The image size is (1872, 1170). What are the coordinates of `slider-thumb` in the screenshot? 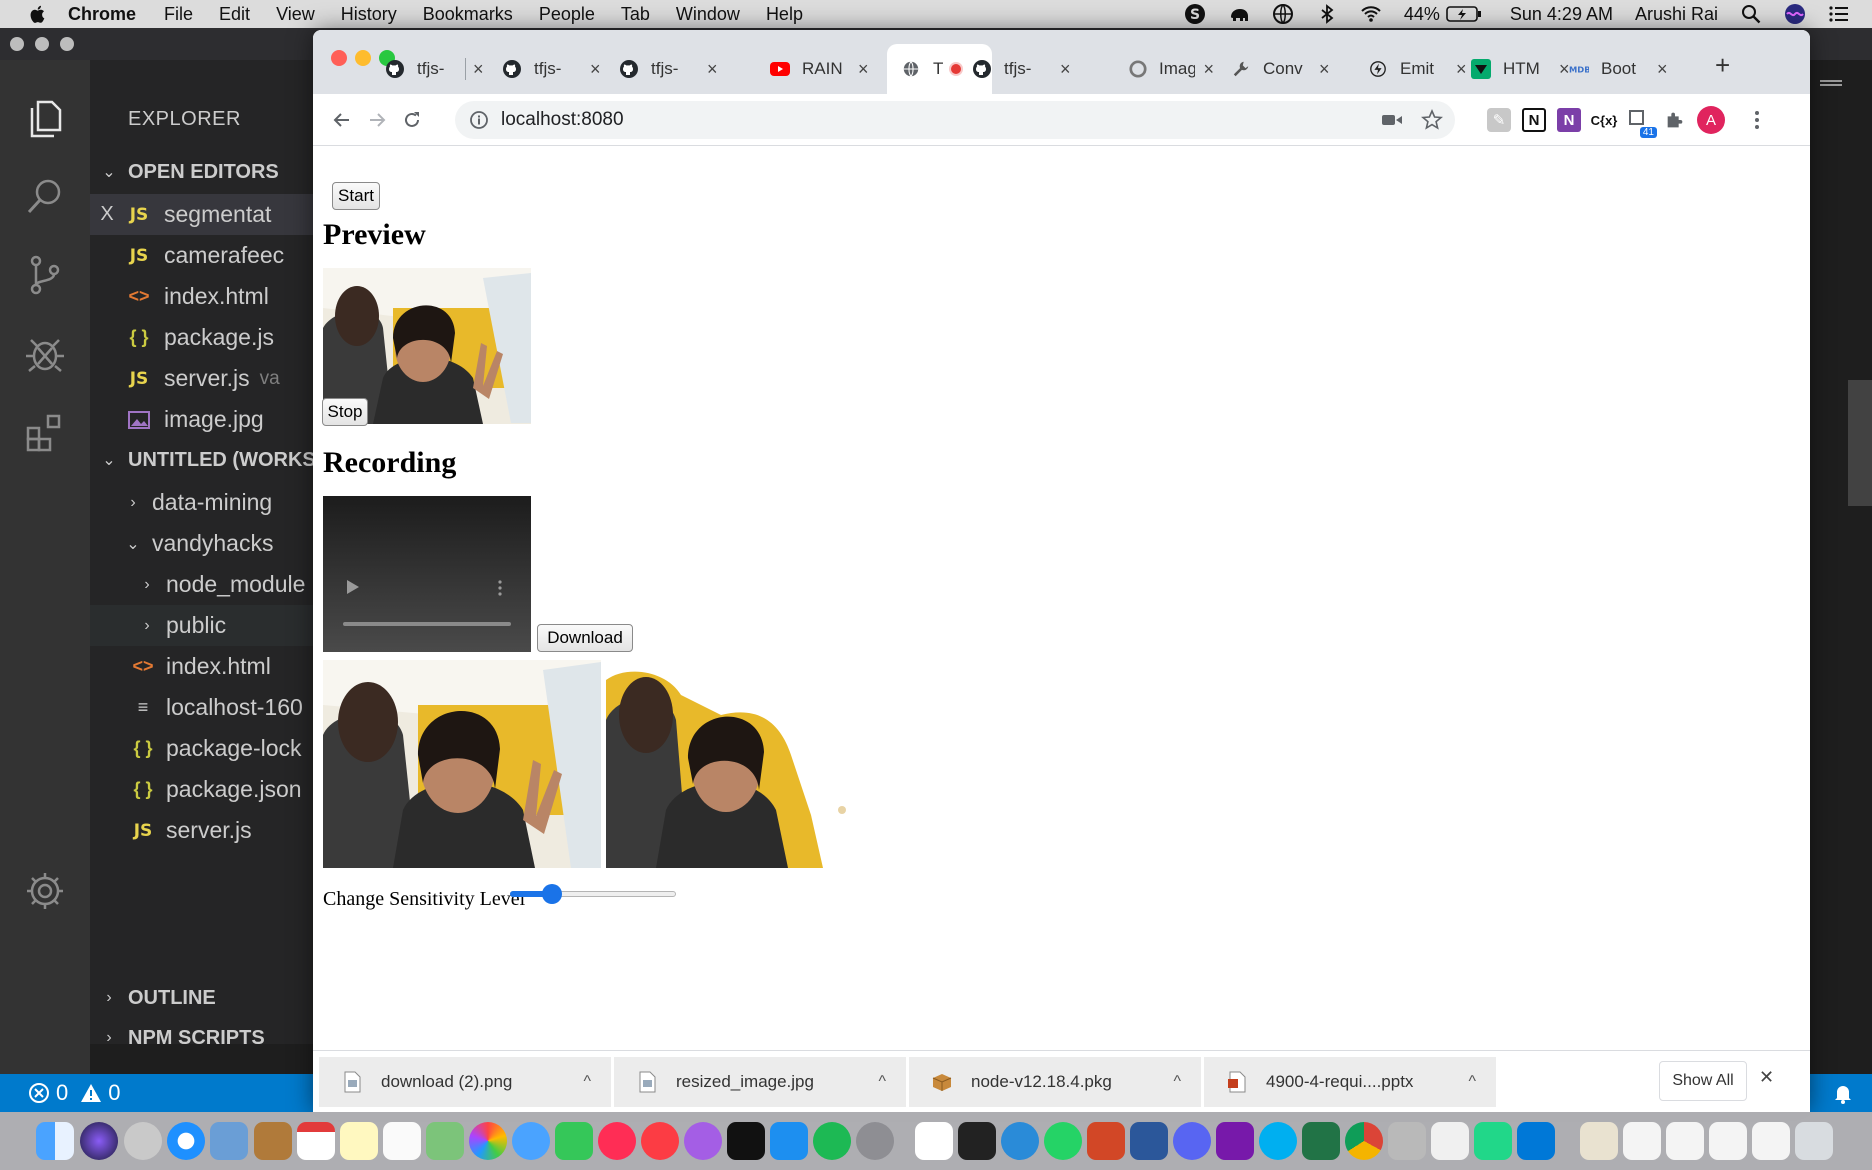 It's located at (552, 894).